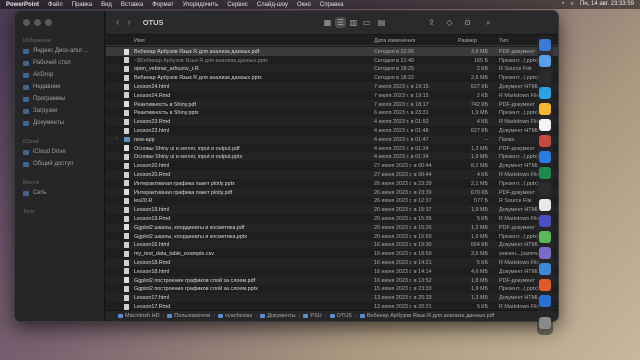 The width and height of the screenshot is (640, 360). Describe the element at coordinates (48, 164) in the screenshot. I see `sidebar-item-shared: Общий доступ` at that location.